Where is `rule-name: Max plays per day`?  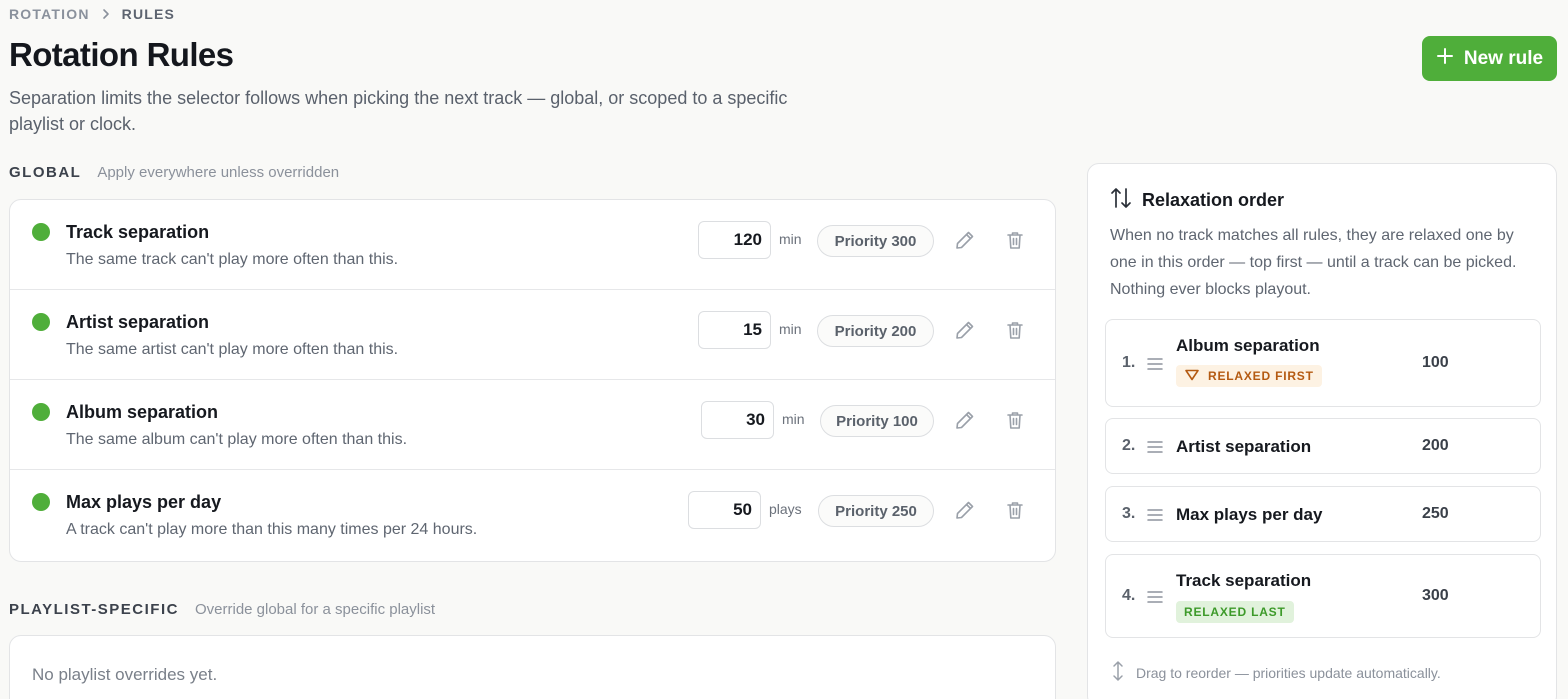 rule-name: Max plays per day is located at coordinates (144, 502).